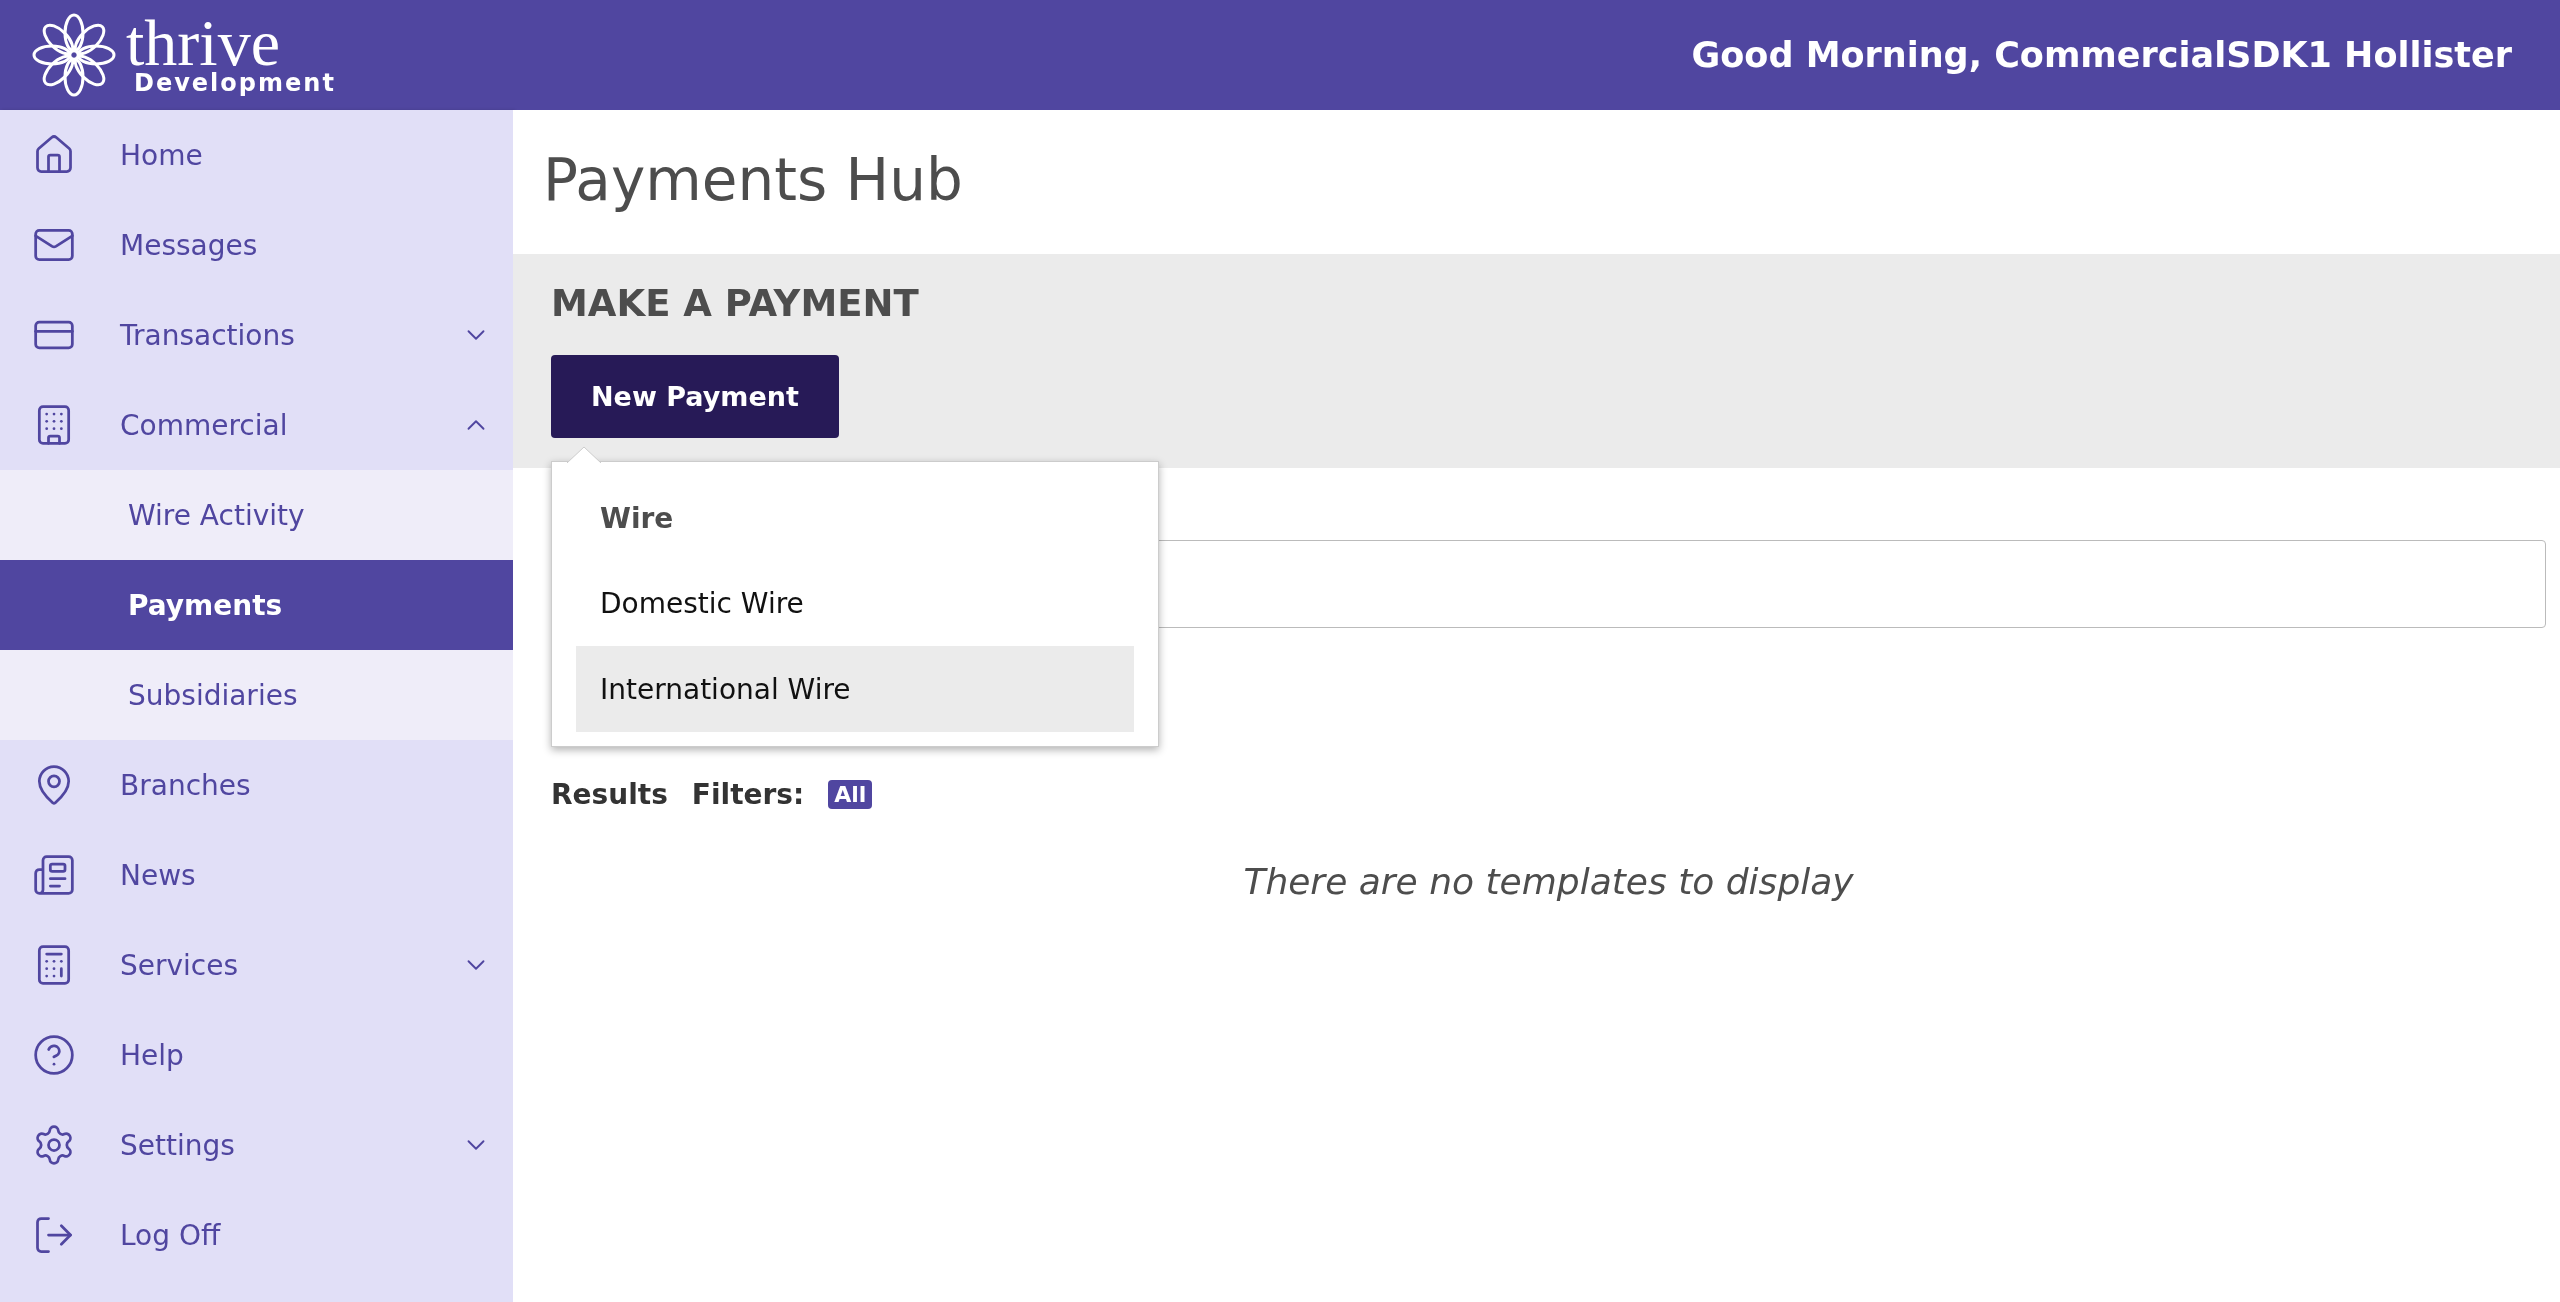 The width and height of the screenshot is (2560, 1302). What do you see at coordinates (637, 518) in the screenshot?
I see `menu-group-heading: Wire` at bounding box center [637, 518].